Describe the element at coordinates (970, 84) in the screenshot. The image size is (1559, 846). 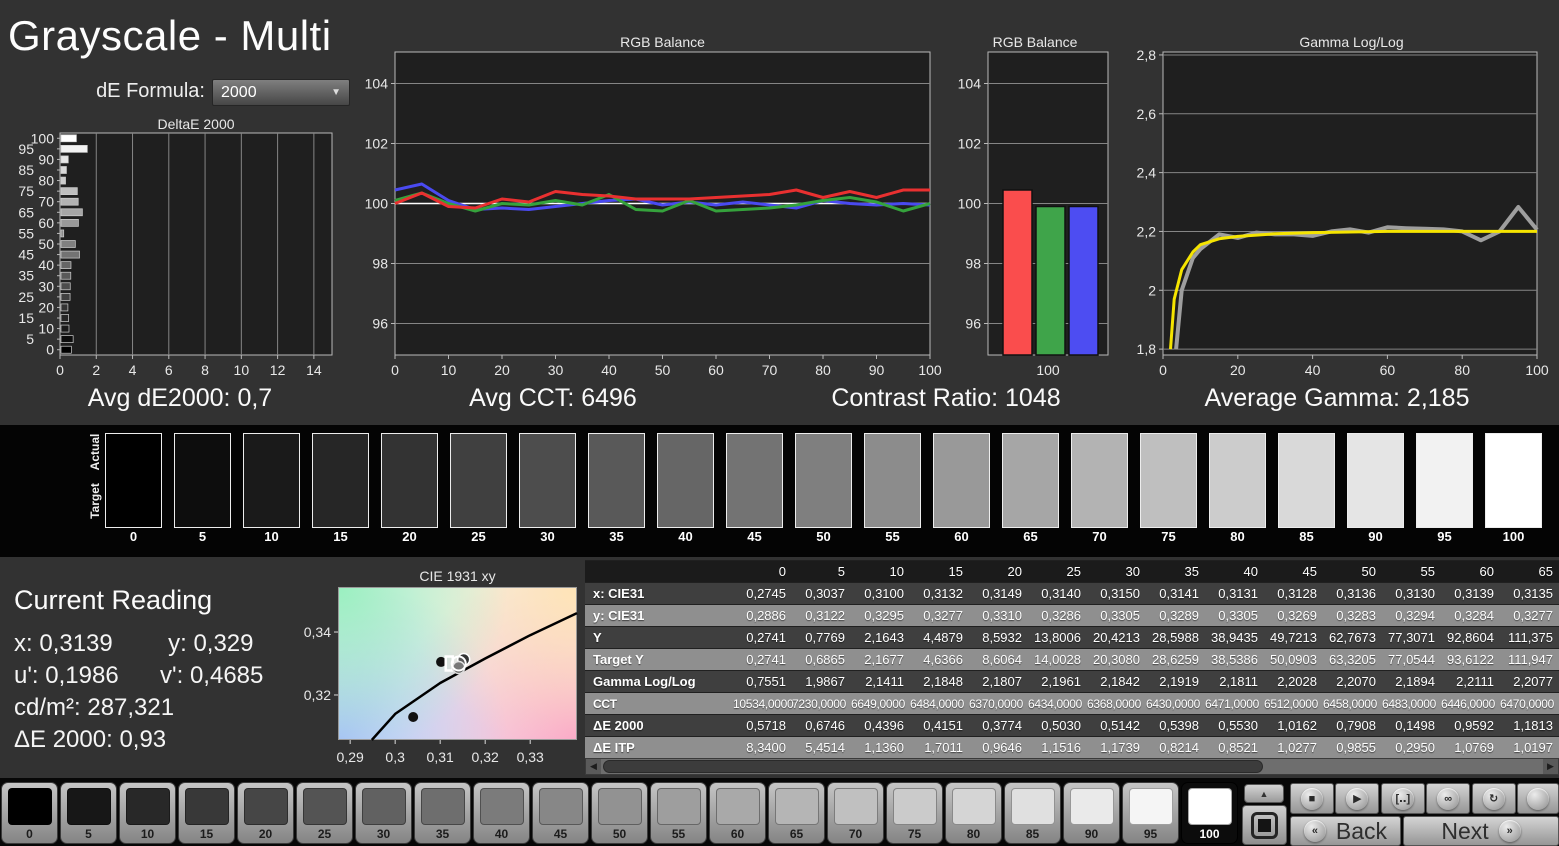
I see `svg-text: 104` at that location.